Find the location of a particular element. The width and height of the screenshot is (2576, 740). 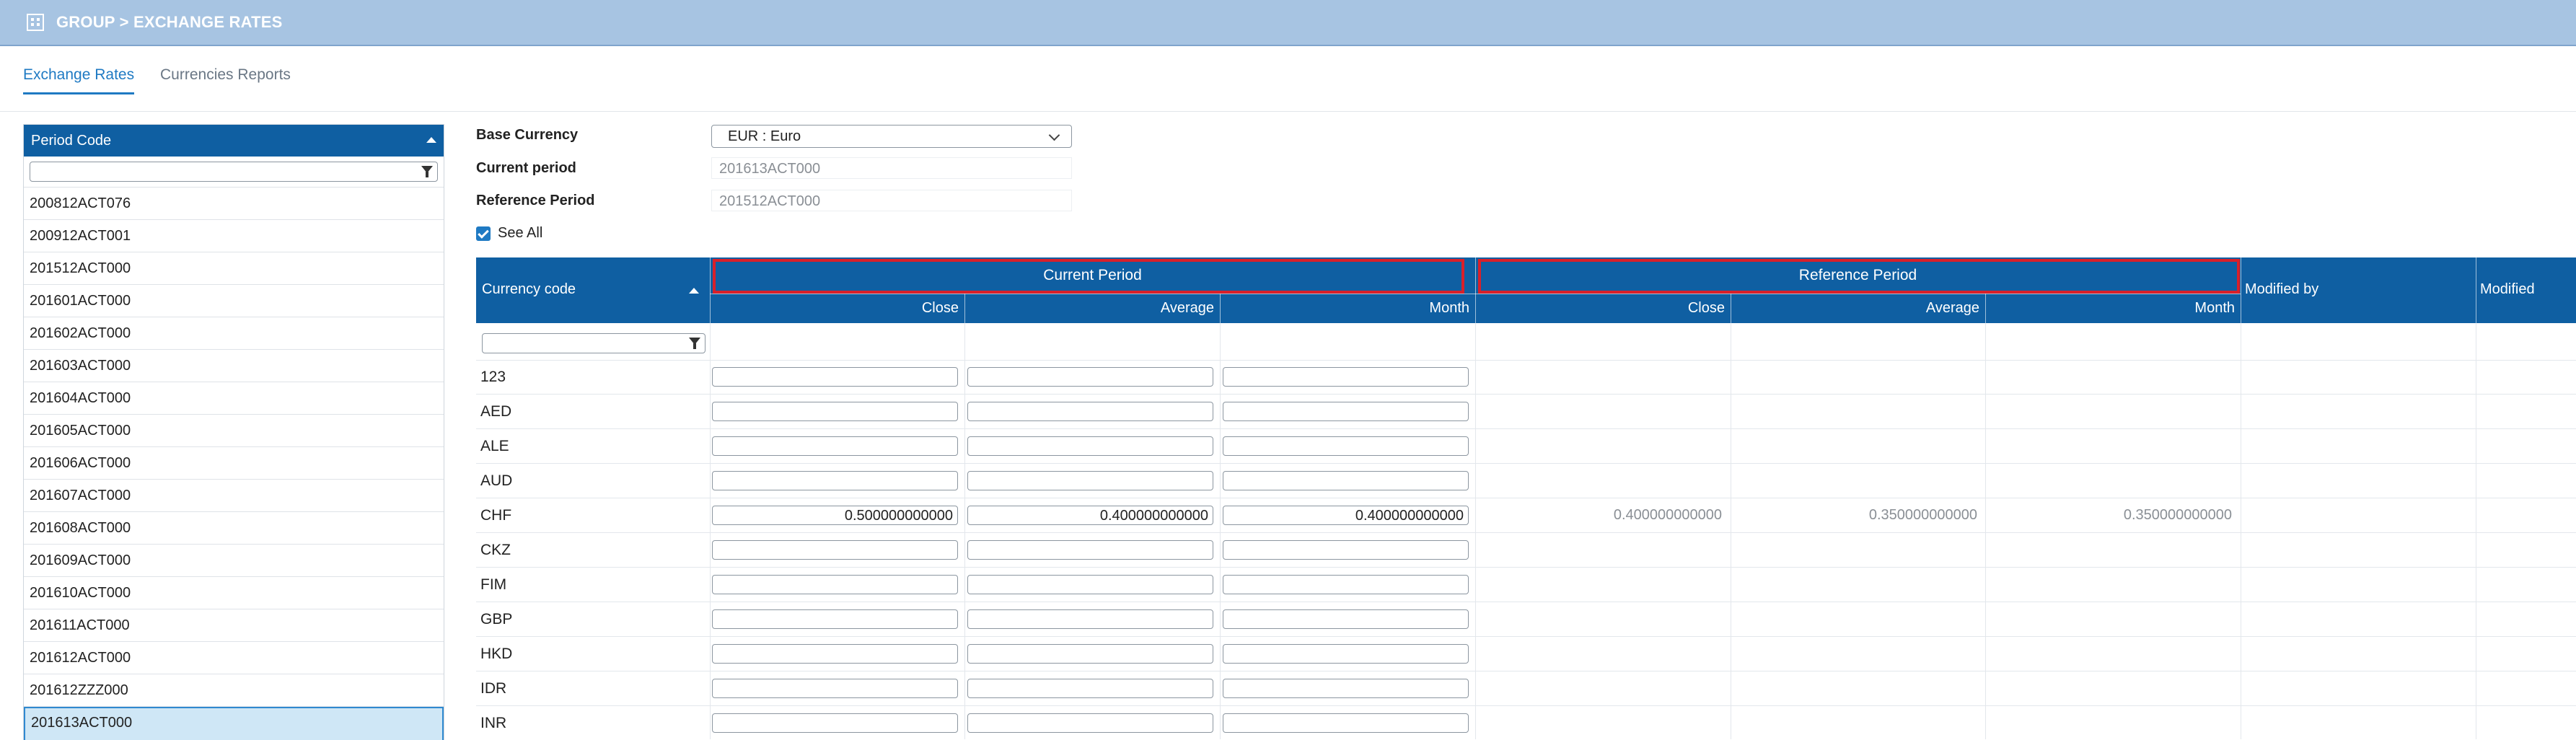

table-row: AUD is located at coordinates (1526, 481).